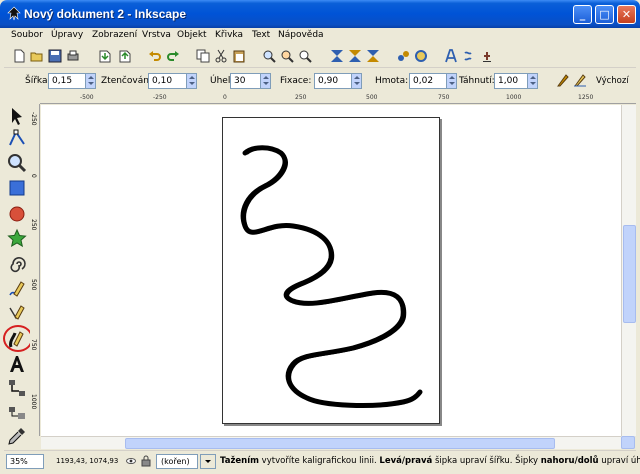 The height and width of the screenshot is (474, 640). Describe the element at coordinates (55, 56) in the screenshot. I see `save-icon` at that location.